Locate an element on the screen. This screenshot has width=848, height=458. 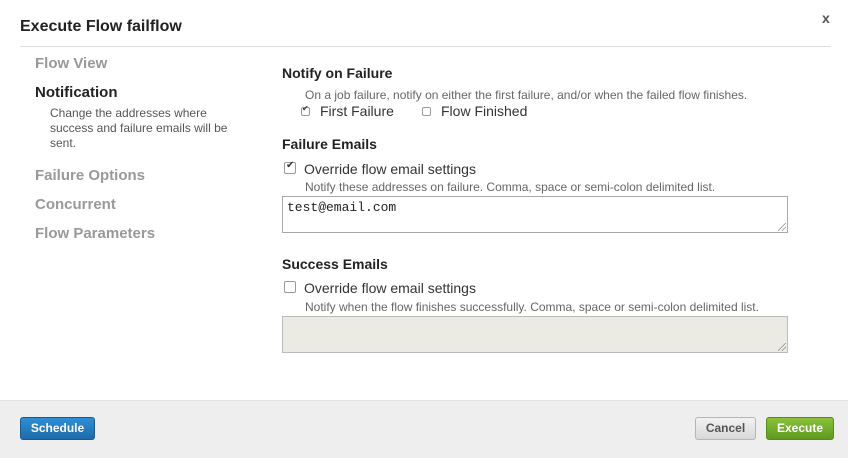
notify-on-failure-title: Notify on Failure is located at coordinates (337, 73).